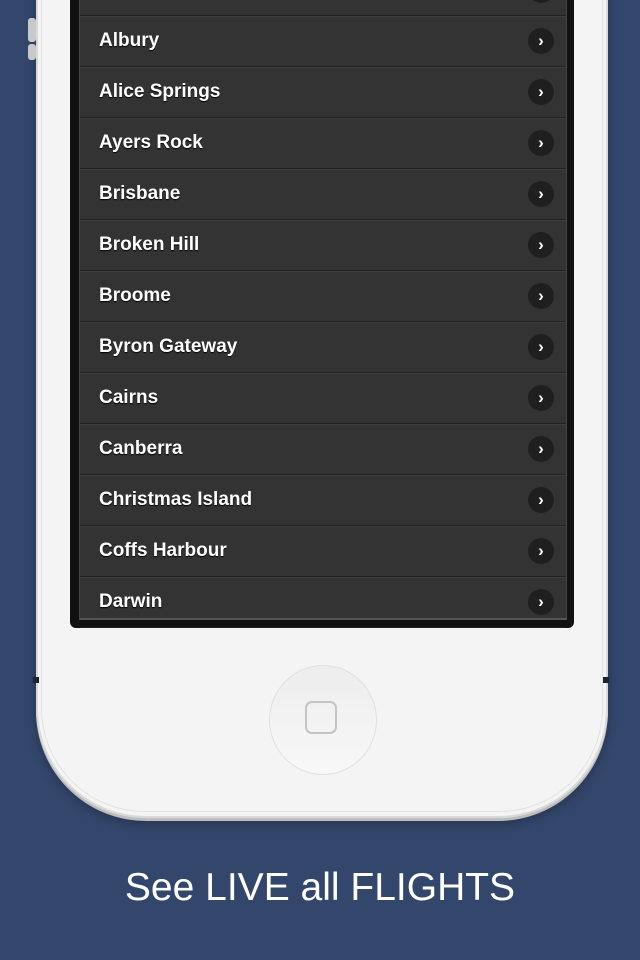 This screenshot has height=960, width=640. I want to click on list-item-label: Alice Springs, so click(160, 91).